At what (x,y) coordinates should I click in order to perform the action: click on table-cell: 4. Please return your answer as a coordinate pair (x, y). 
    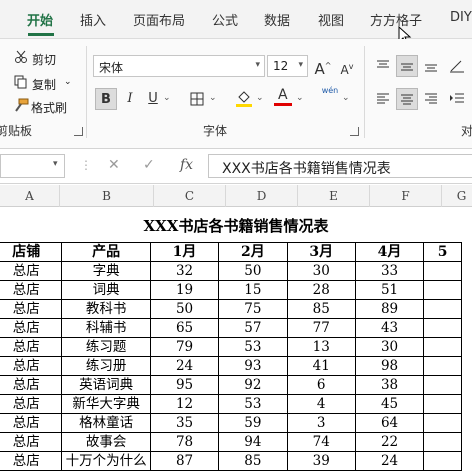
    Looking at the image, I should click on (321, 404).